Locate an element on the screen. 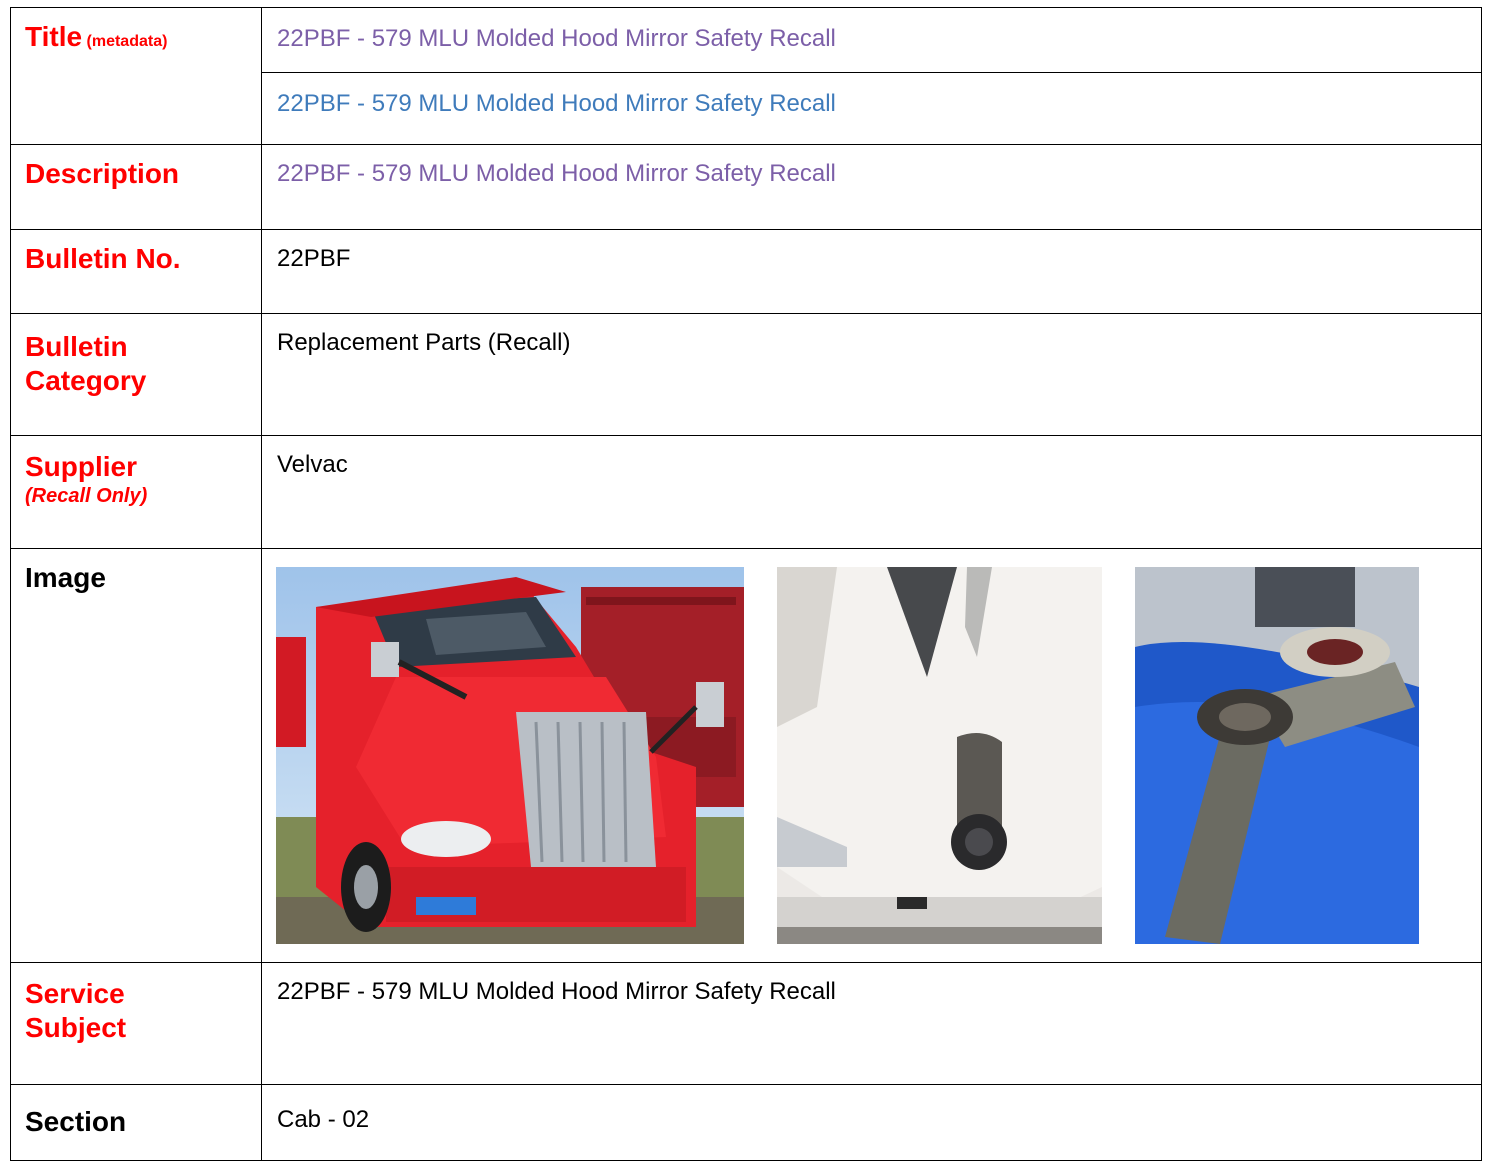 The width and height of the screenshot is (1489, 1161). bulletin-no-label-cell: Bulletin No. is located at coordinates (136, 271).